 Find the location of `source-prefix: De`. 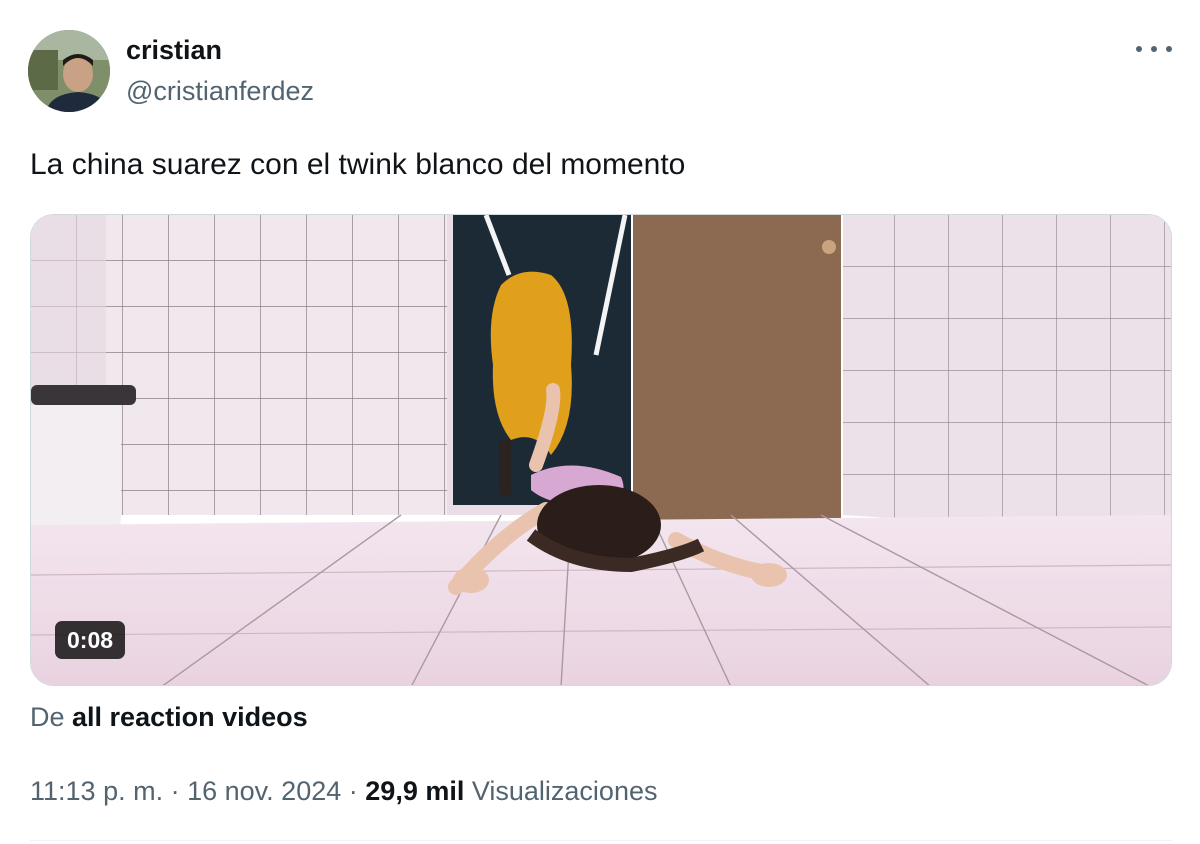

source-prefix: De is located at coordinates (47, 717).